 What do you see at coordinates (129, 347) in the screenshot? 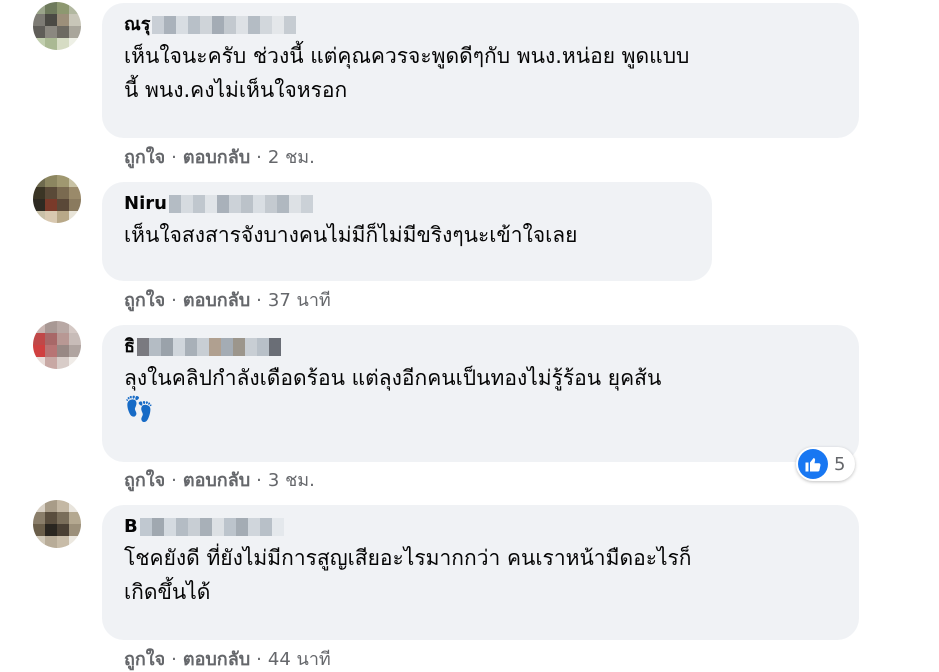
I see `author-name: ธิ` at bounding box center [129, 347].